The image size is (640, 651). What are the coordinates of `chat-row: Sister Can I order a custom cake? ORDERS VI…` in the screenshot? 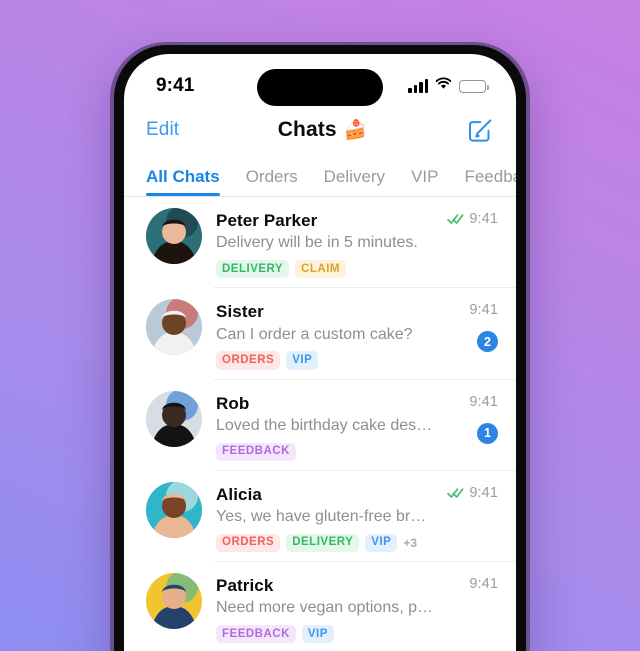 It's located at (320, 334).